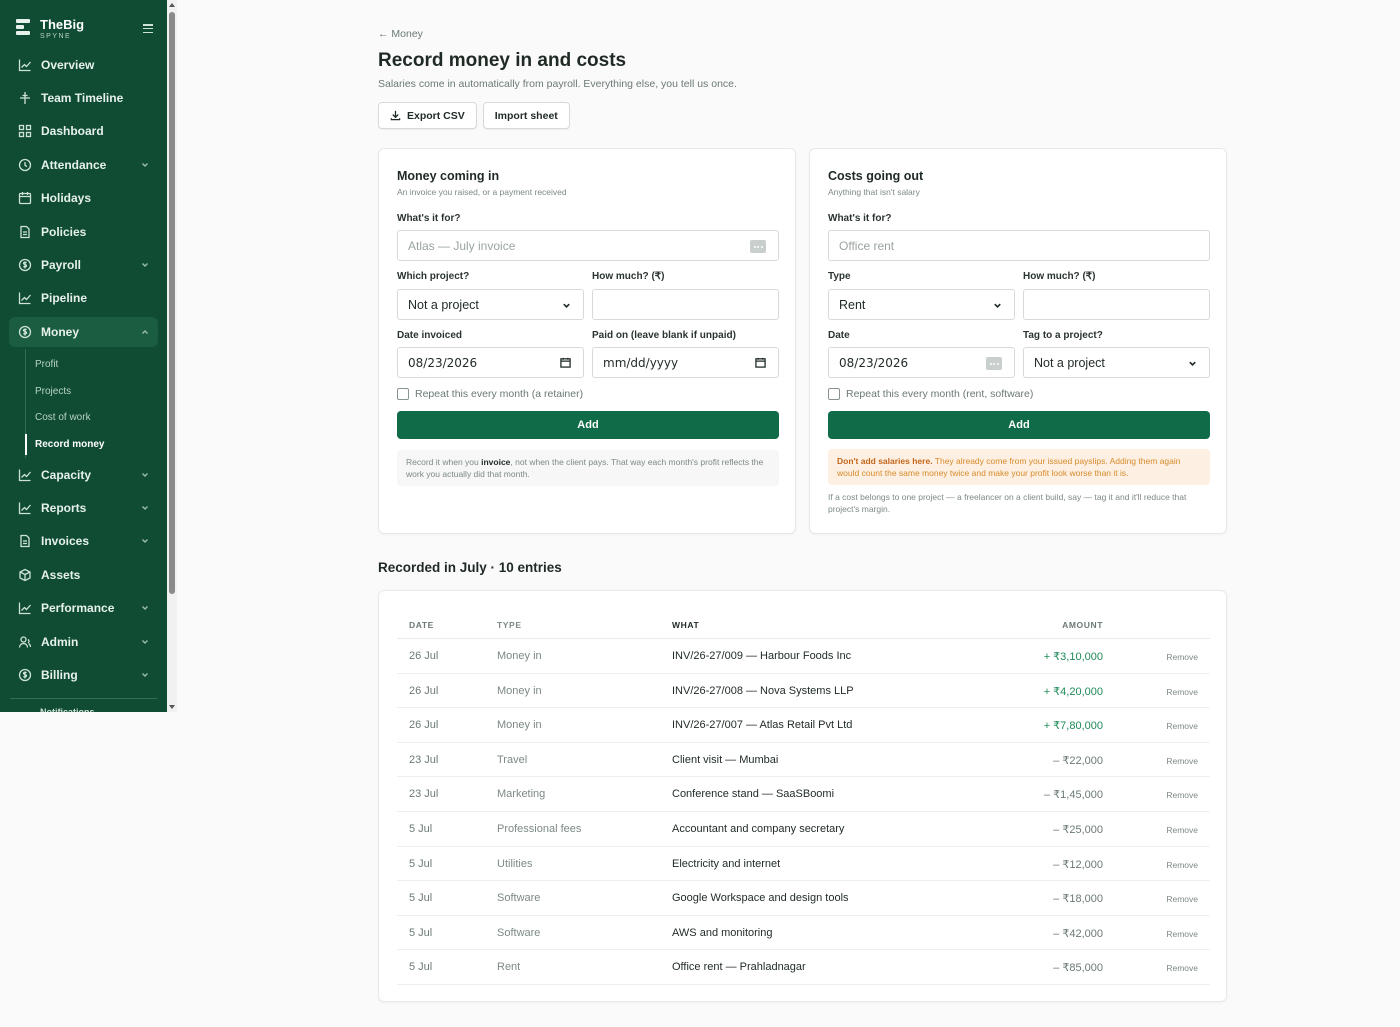  Describe the element at coordinates (83, 264) in the screenshot. I see `sidebar-item-payroll: Payroll` at that location.